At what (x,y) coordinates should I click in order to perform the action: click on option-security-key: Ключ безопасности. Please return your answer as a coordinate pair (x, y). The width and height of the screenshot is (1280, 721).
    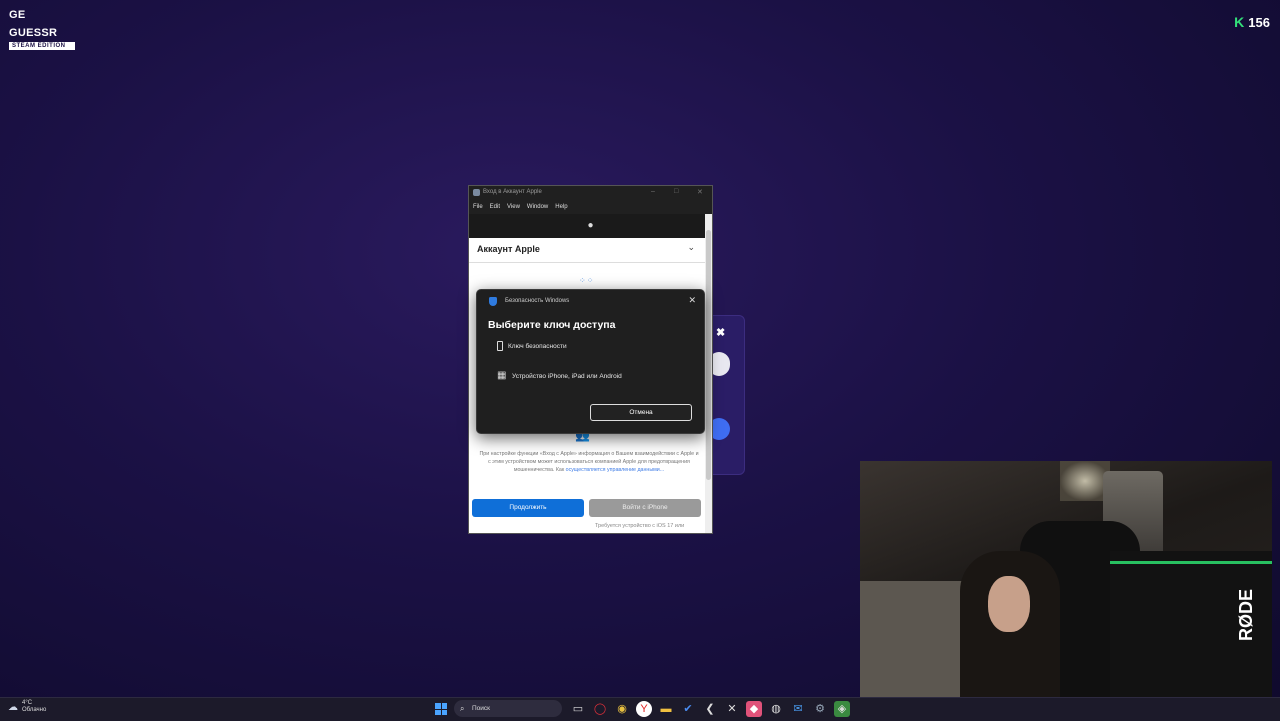
    Looking at the image, I should click on (532, 346).